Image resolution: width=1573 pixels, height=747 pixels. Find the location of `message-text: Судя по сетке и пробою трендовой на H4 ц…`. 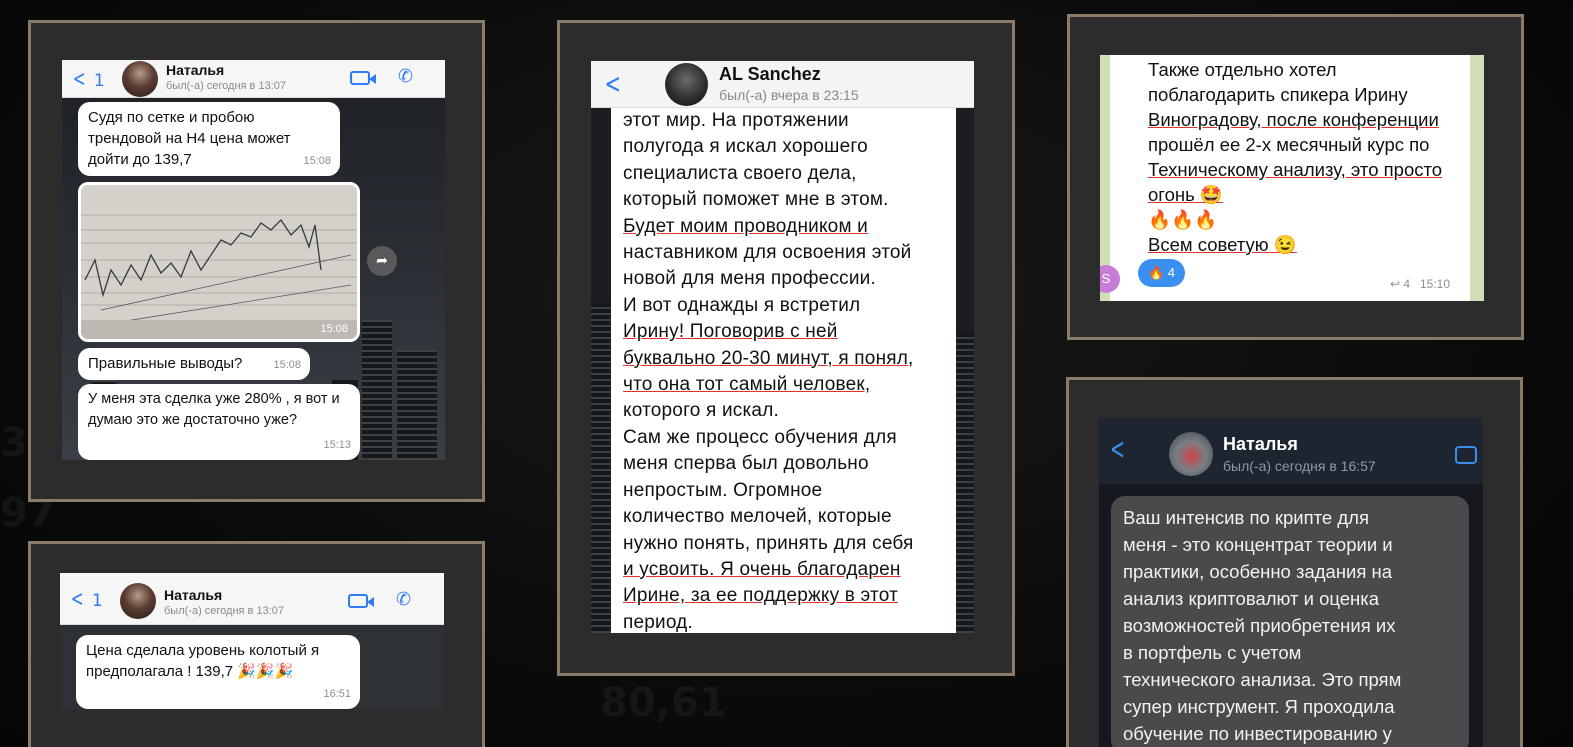

message-text: Судя по сетке и пробою трендовой на H4 ц… is located at coordinates (189, 138).